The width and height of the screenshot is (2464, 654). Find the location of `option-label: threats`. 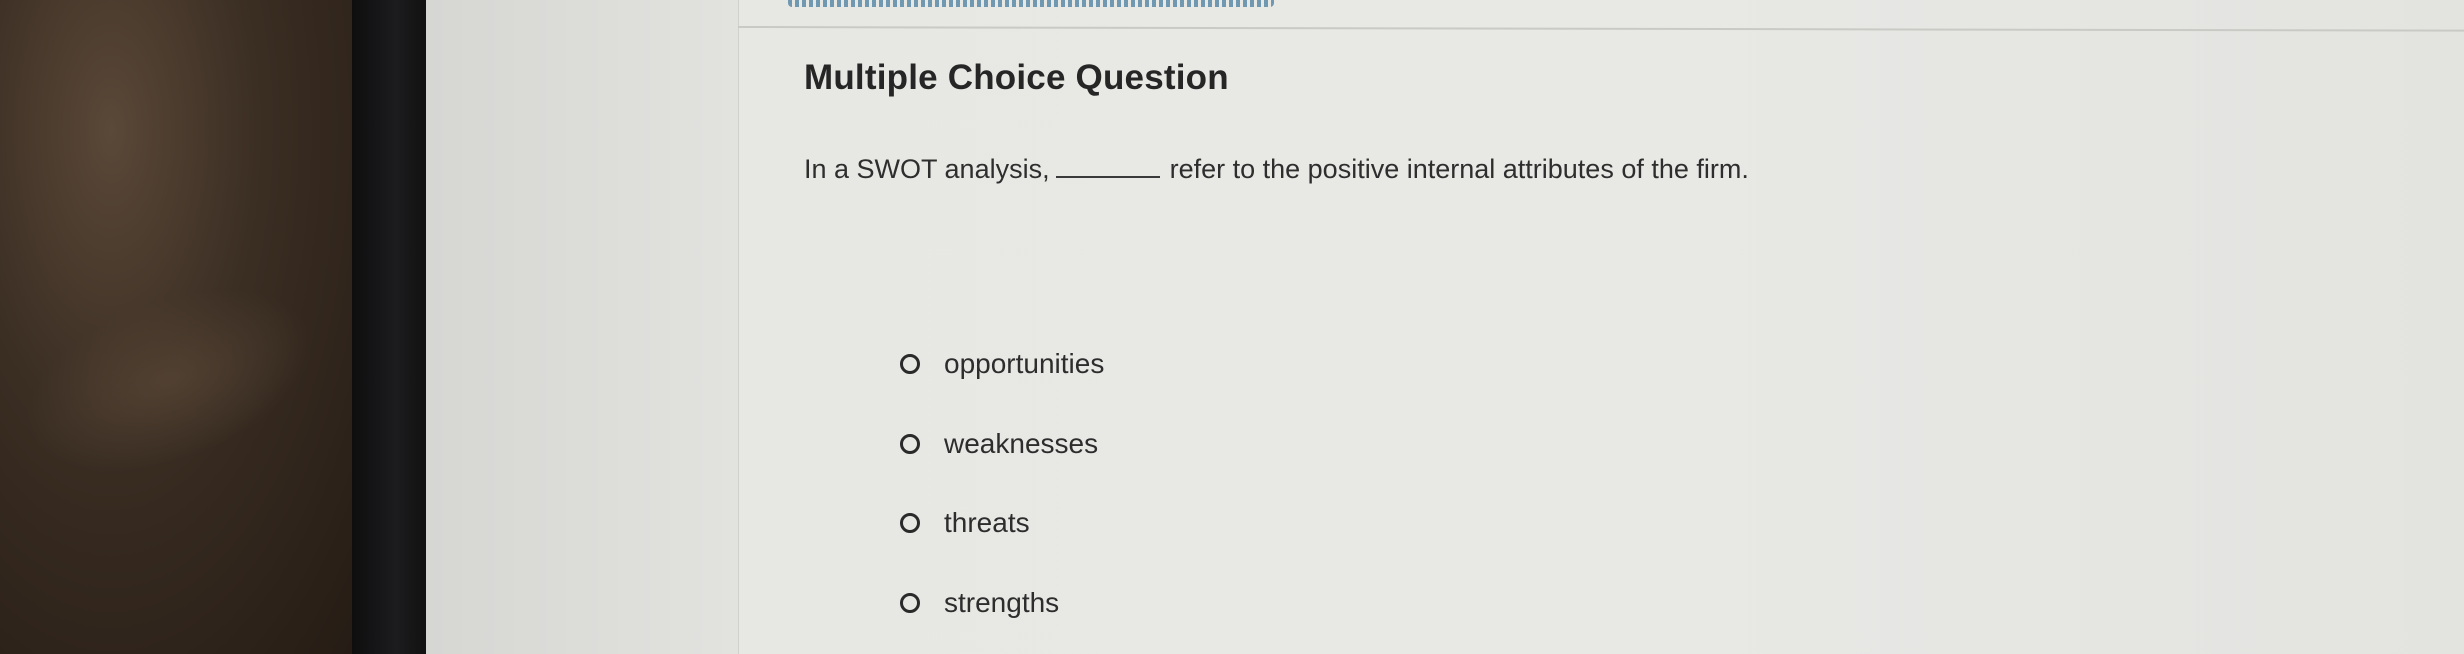

option-label: threats is located at coordinates (987, 522).